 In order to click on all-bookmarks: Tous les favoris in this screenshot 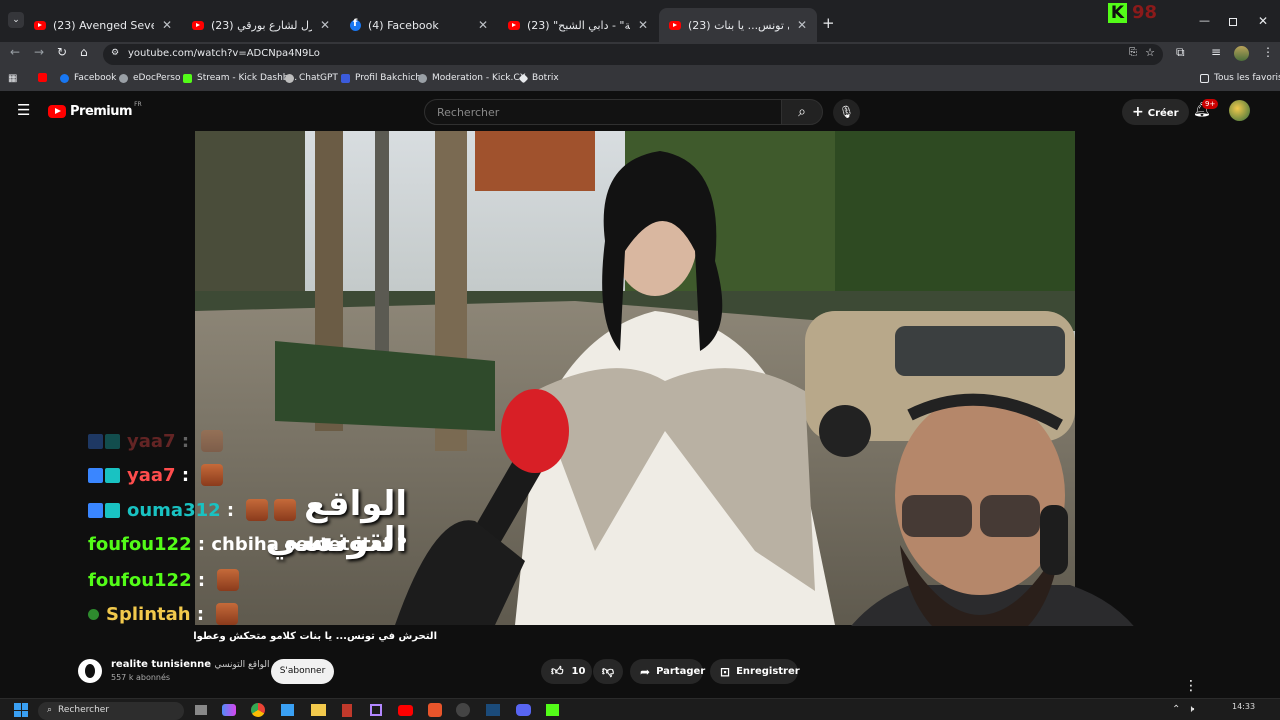, I will do `click(1240, 78)`.